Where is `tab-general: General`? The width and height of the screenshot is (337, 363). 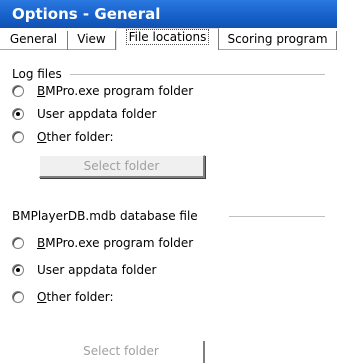
tab-general: General is located at coordinates (34, 40).